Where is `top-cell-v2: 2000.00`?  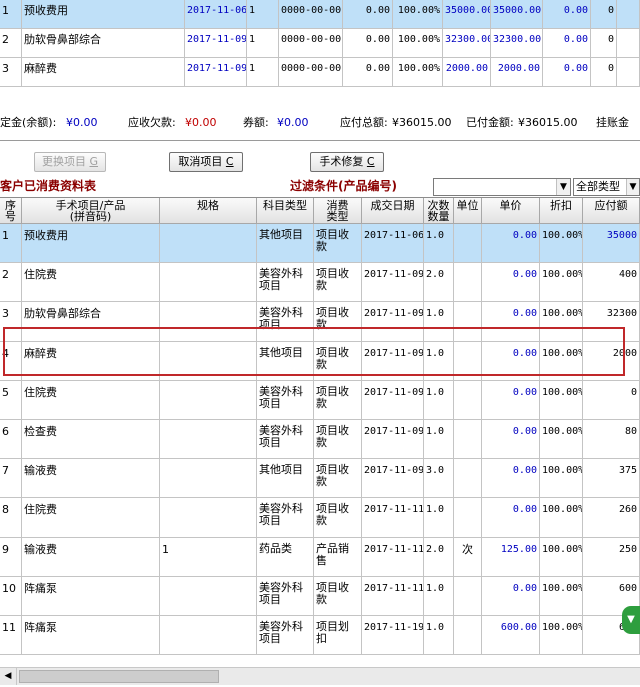
top-cell-v2: 2000.00 is located at coordinates (467, 72).